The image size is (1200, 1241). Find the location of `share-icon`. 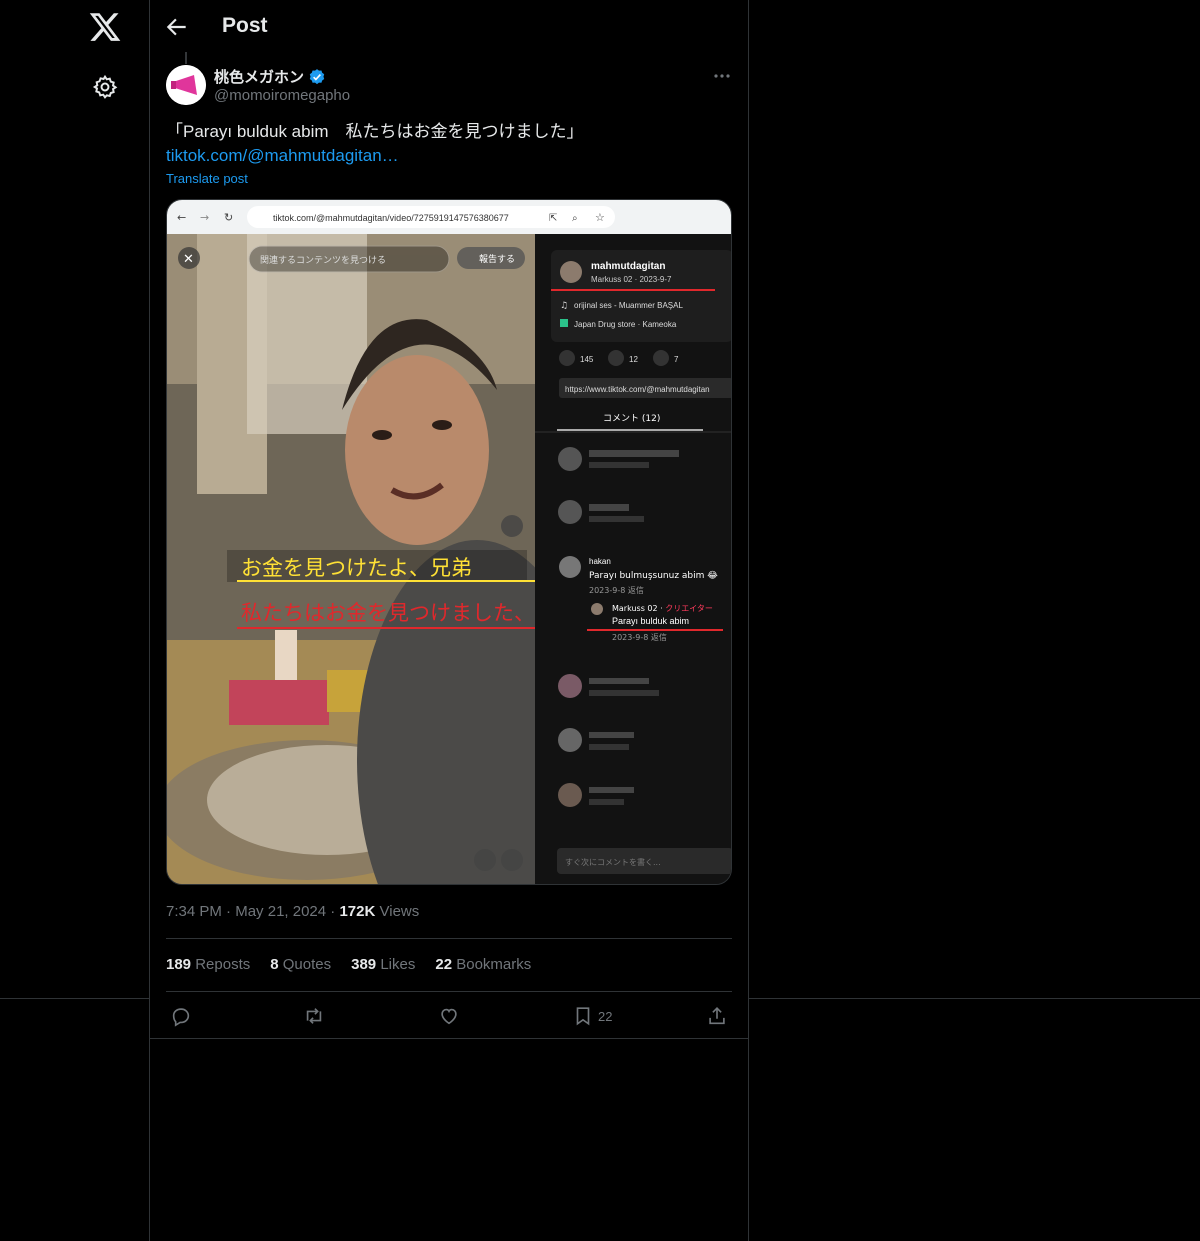

share-icon is located at coordinates (717, 1016).